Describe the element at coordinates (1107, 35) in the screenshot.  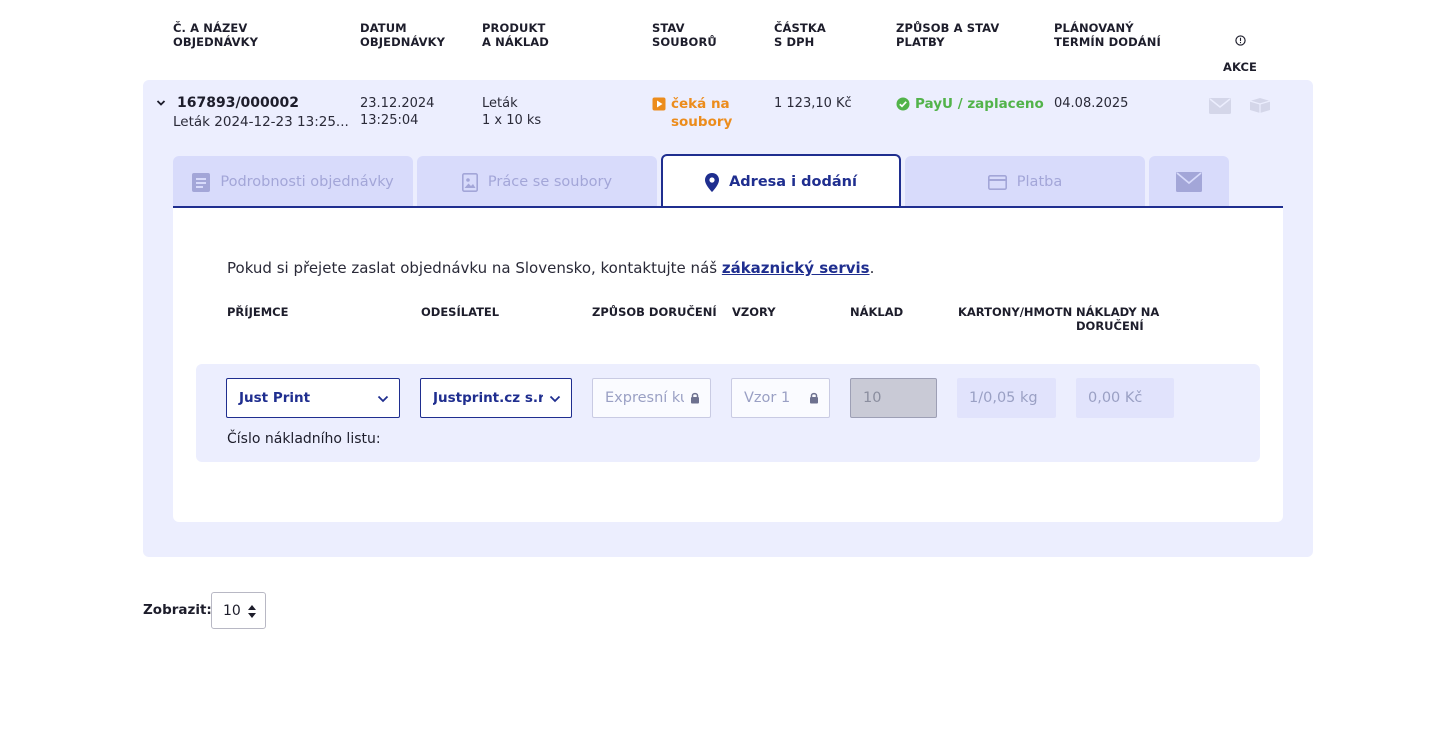
I see `header-delivery-column: PLÁNOVANÝ TERMÍN DODÁNÍ` at that location.